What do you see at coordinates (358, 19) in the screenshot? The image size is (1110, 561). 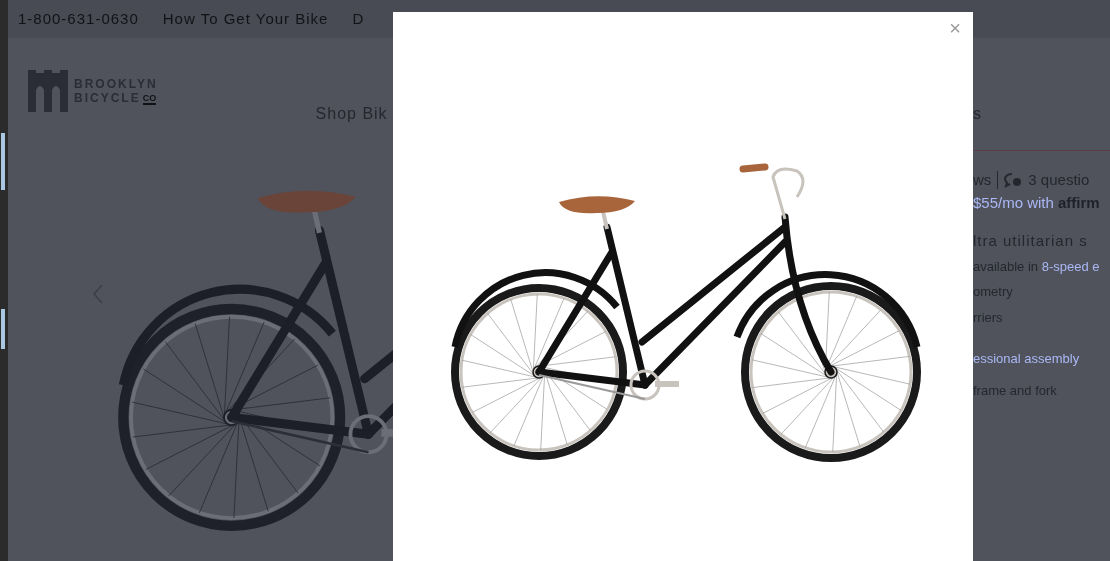 I see `top-bar-link: D` at bounding box center [358, 19].